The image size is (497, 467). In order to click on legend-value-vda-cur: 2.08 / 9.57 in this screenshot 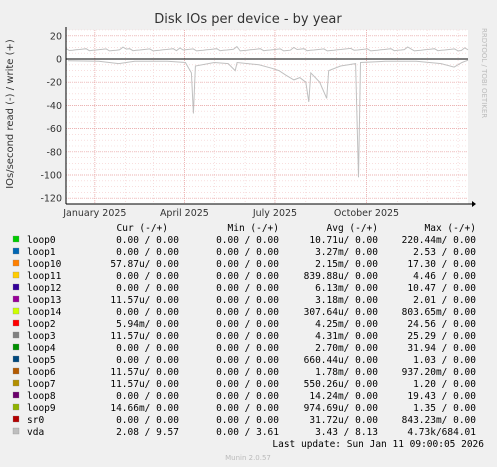, I will do `click(147, 432)`.